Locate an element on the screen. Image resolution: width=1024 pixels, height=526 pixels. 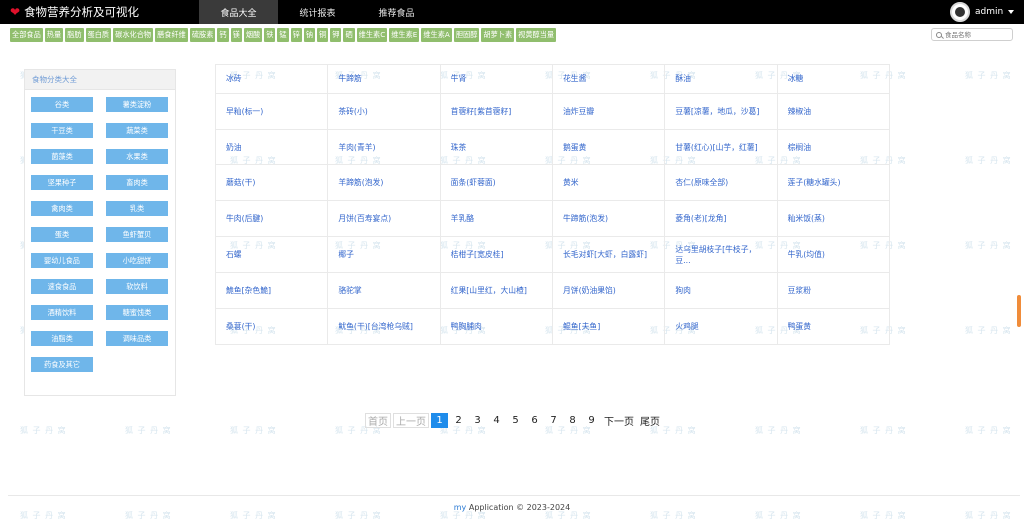
food-link: 羊蹄筋(泡发) is located at coordinates (384, 183).